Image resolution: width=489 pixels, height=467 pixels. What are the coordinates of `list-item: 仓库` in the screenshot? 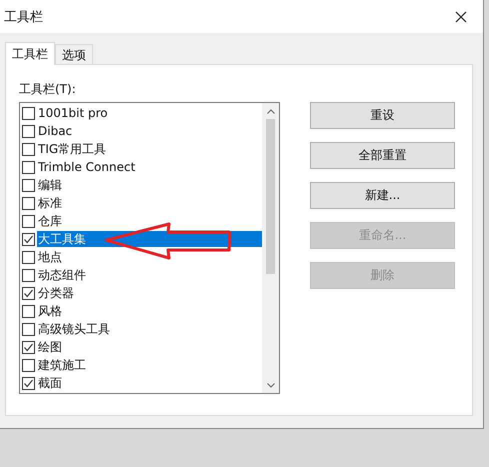 It's located at (50, 221).